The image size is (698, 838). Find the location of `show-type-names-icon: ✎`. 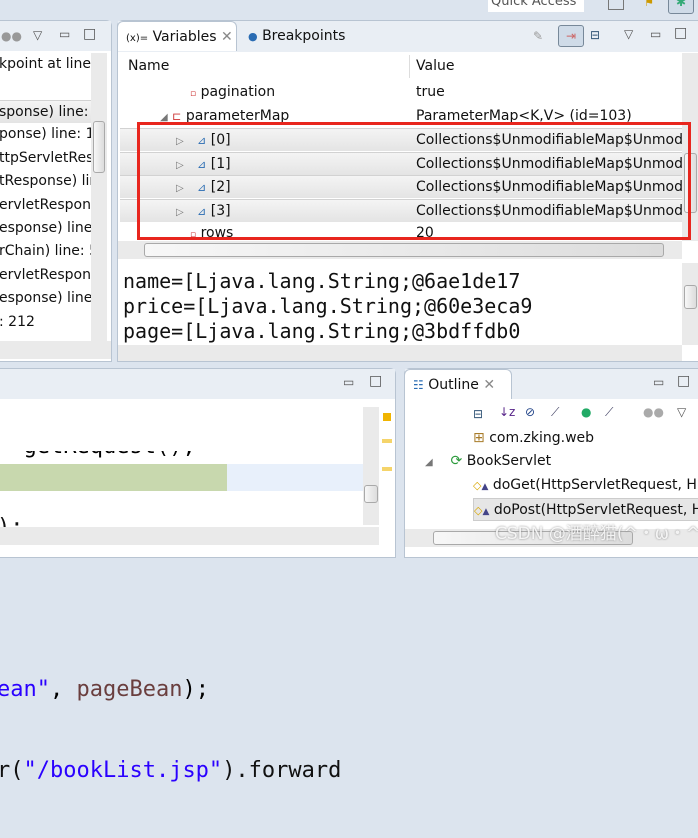

show-type-names-icon: ✎ is located at coordinates (538, 36).